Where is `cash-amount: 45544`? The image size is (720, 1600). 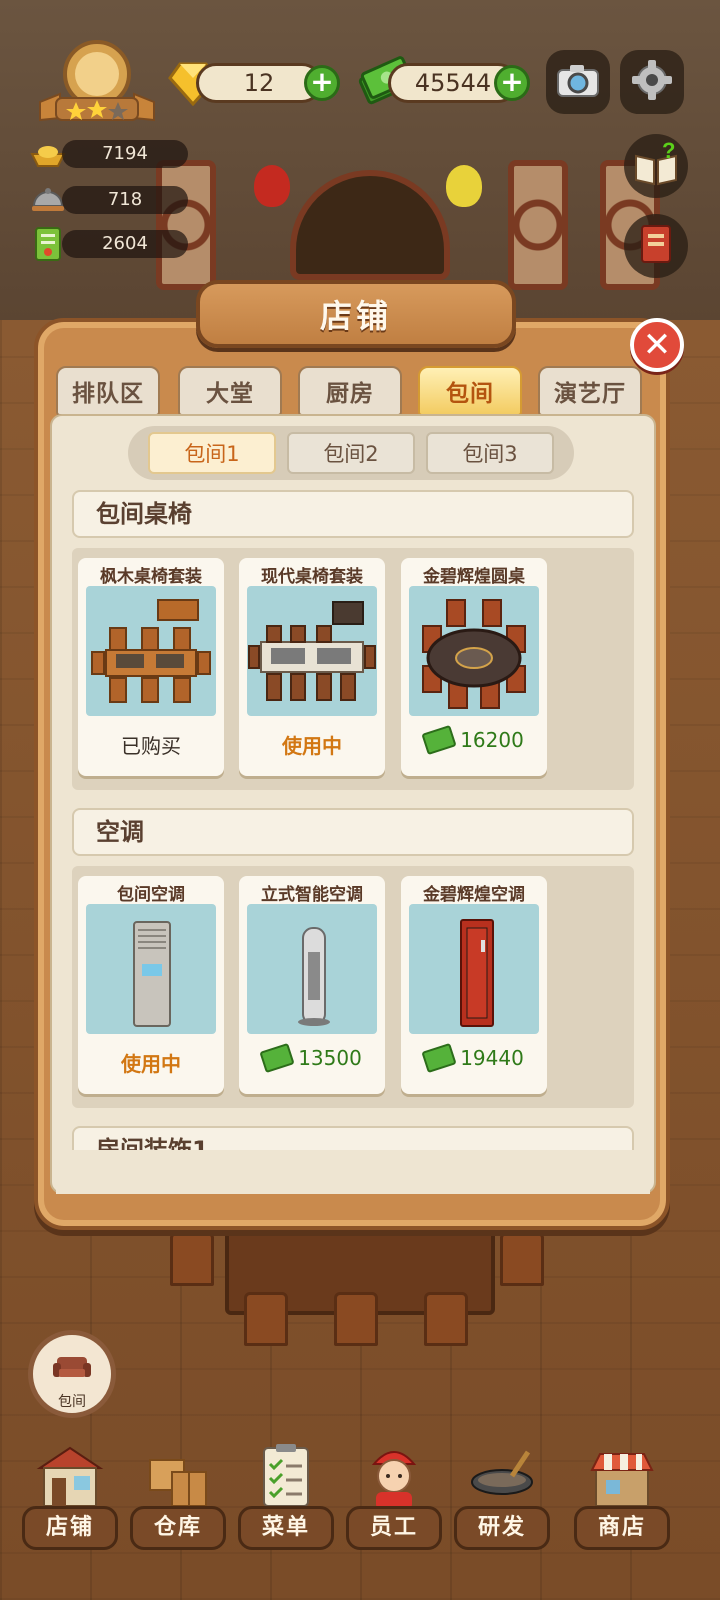 cash-amount: 45544 is located at coordinates (453, 83).